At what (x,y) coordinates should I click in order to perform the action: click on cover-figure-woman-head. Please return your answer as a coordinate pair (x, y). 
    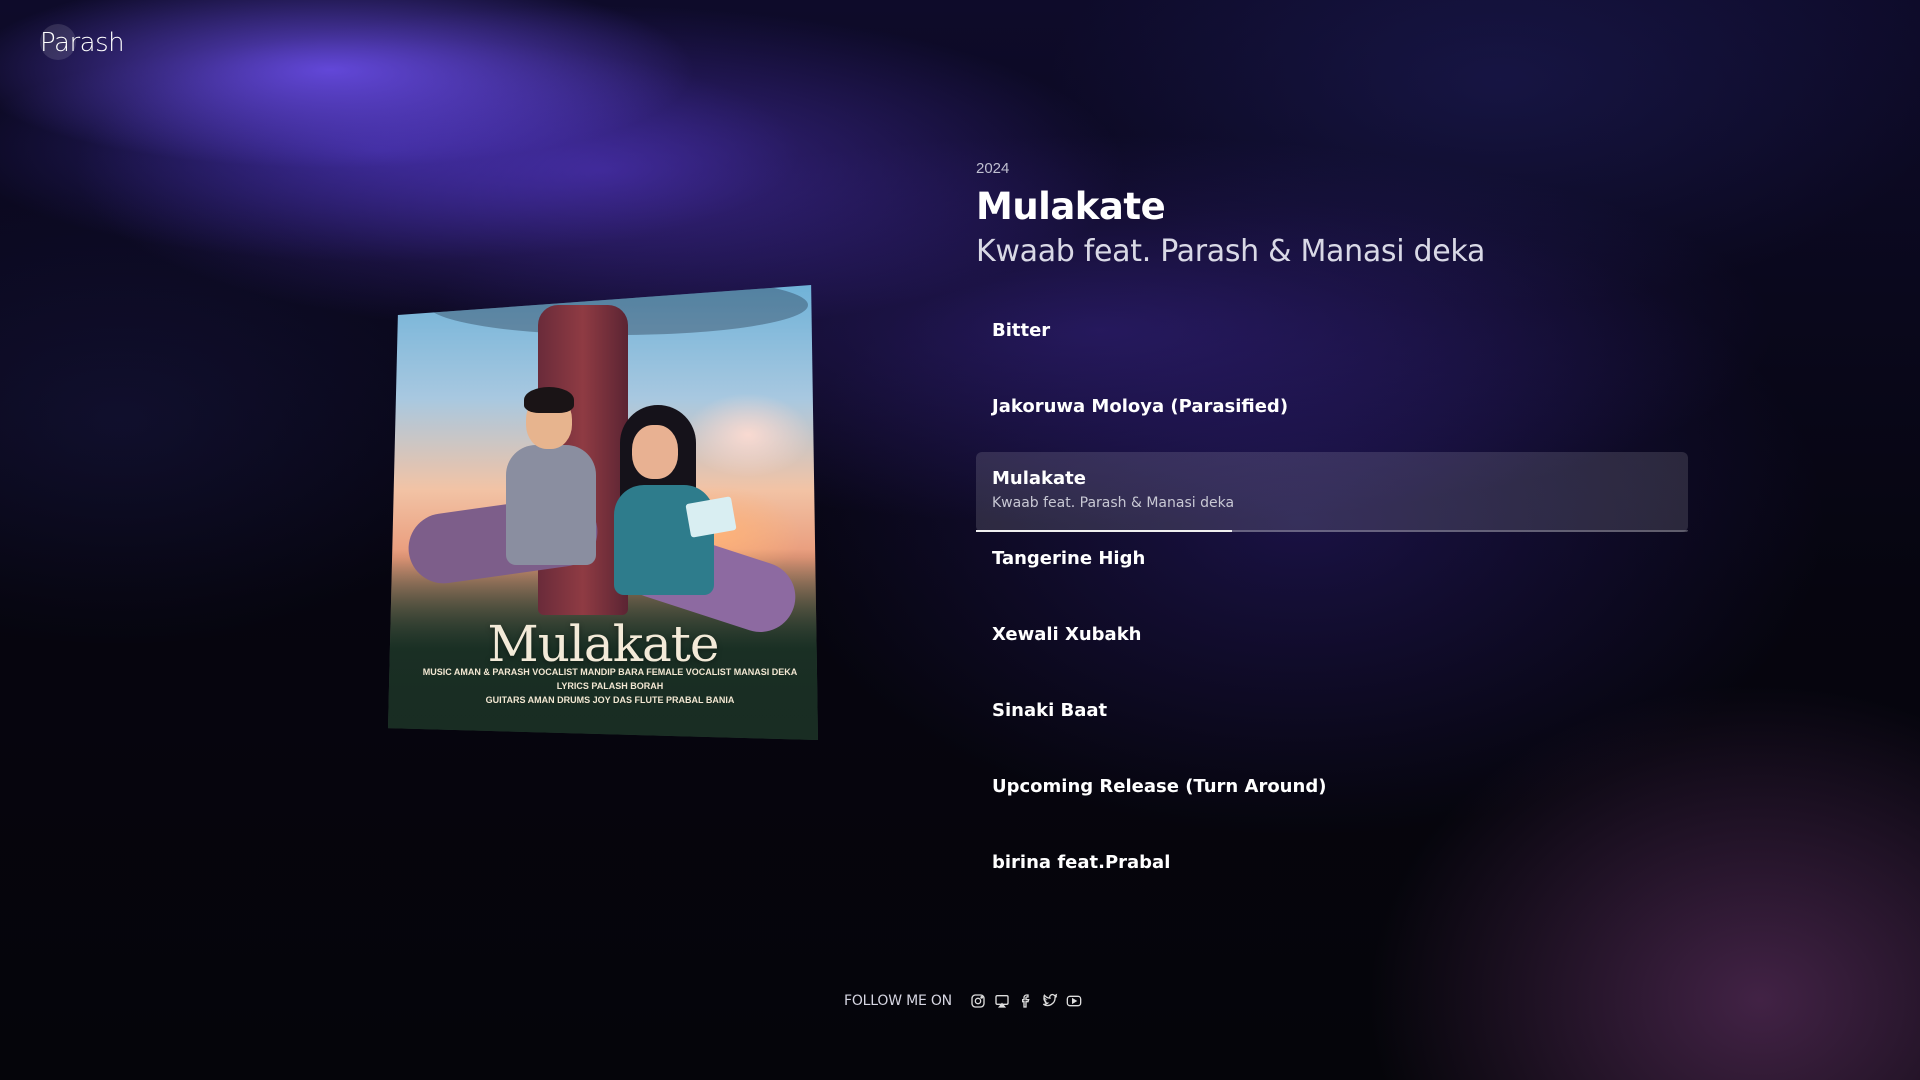
    Looking at the image, I should click on (655, 452).